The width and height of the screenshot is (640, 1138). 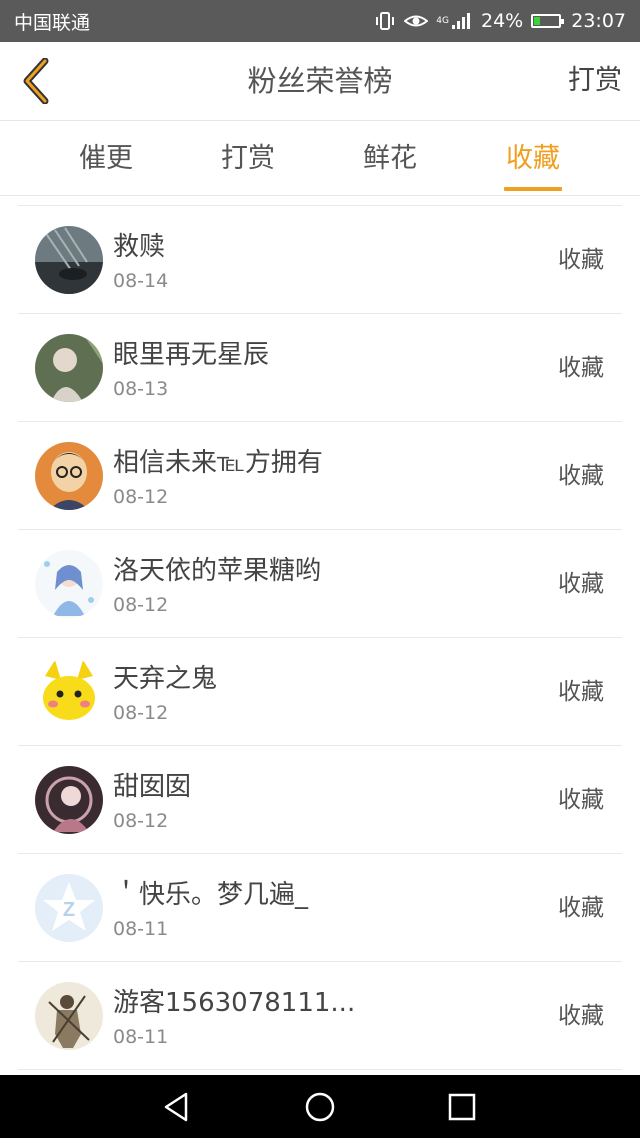 I want to click on tab-label: 收藏, so click(x=533, y=158).